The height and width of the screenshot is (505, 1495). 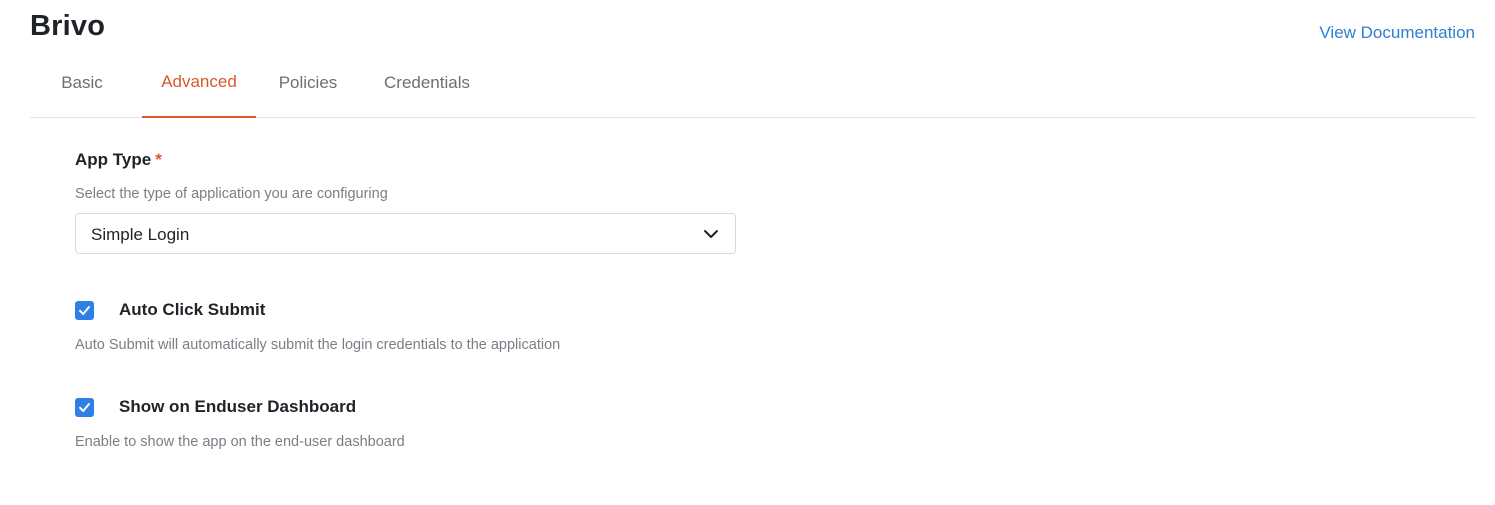 What do you see at coordinates (158, 159) in the screenshot?
I see `required-mark: *` at bounding box center [158, 159].